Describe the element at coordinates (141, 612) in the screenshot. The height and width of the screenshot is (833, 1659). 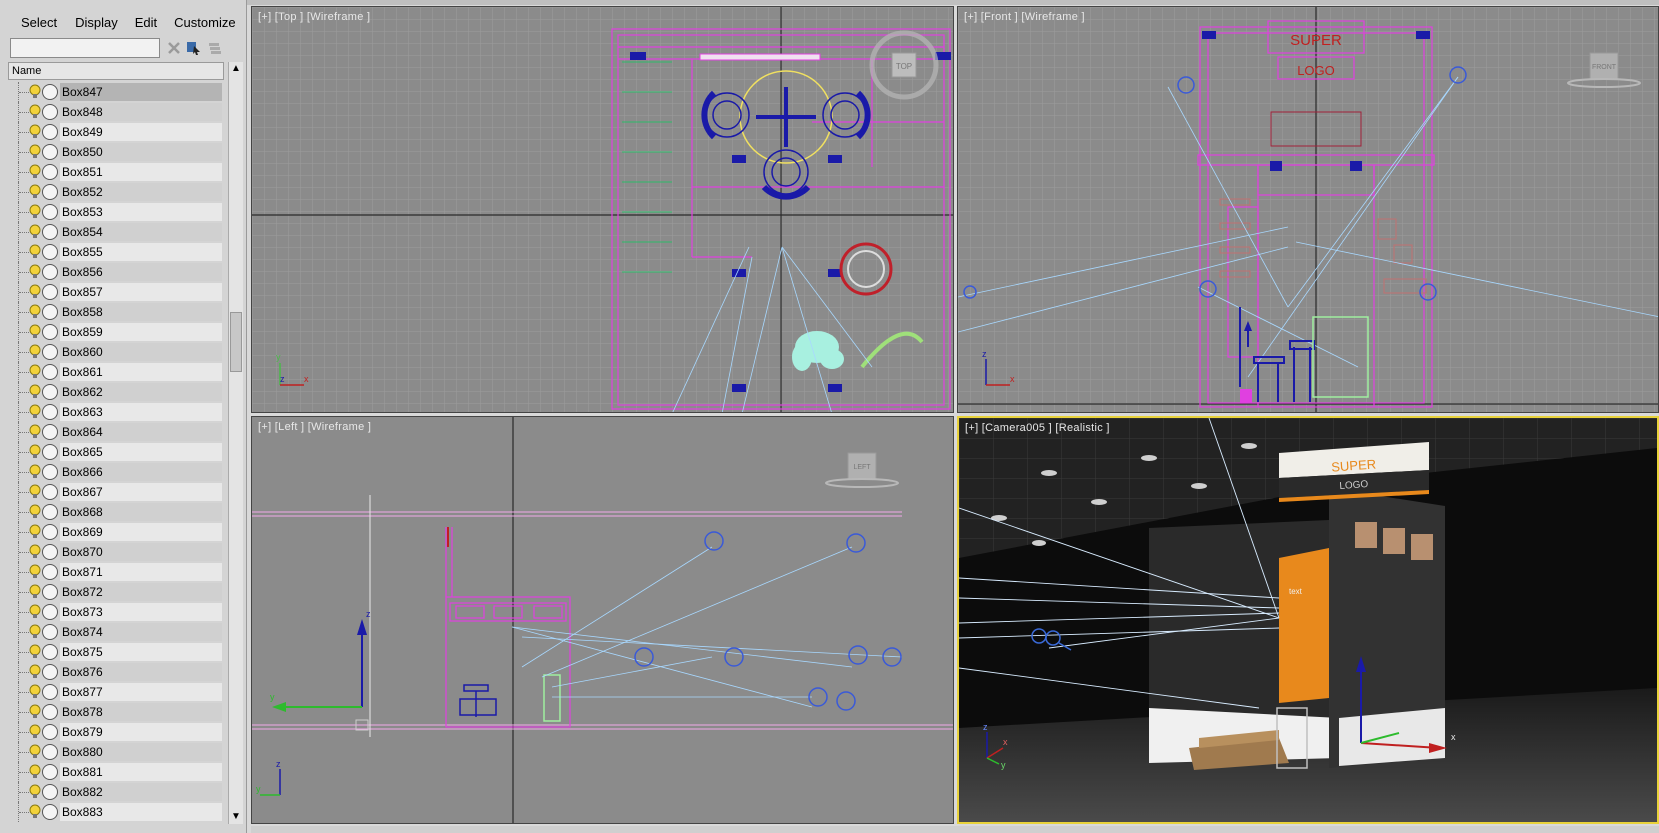
I see `list-item-name: Box873` at that location.